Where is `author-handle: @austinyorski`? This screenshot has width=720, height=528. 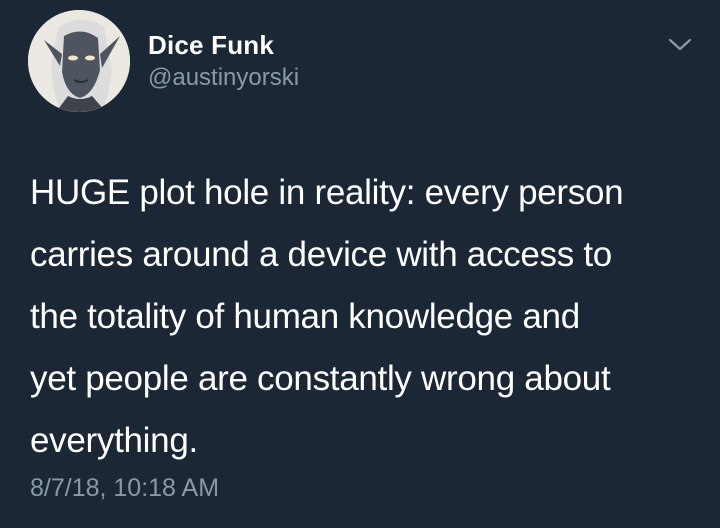
author-handle: @austinyorski is located at coordinates (223, 78).